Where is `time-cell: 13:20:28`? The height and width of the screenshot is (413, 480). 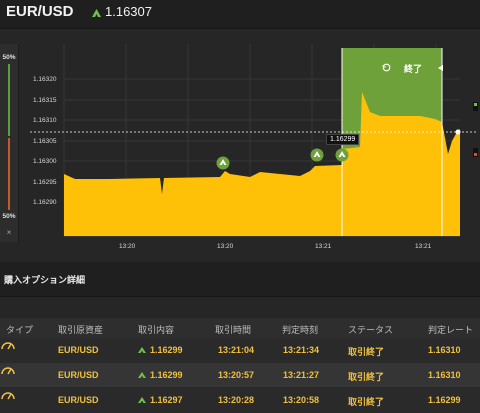
time-cell: 13:20:28 is located at coordinates (236, 400).